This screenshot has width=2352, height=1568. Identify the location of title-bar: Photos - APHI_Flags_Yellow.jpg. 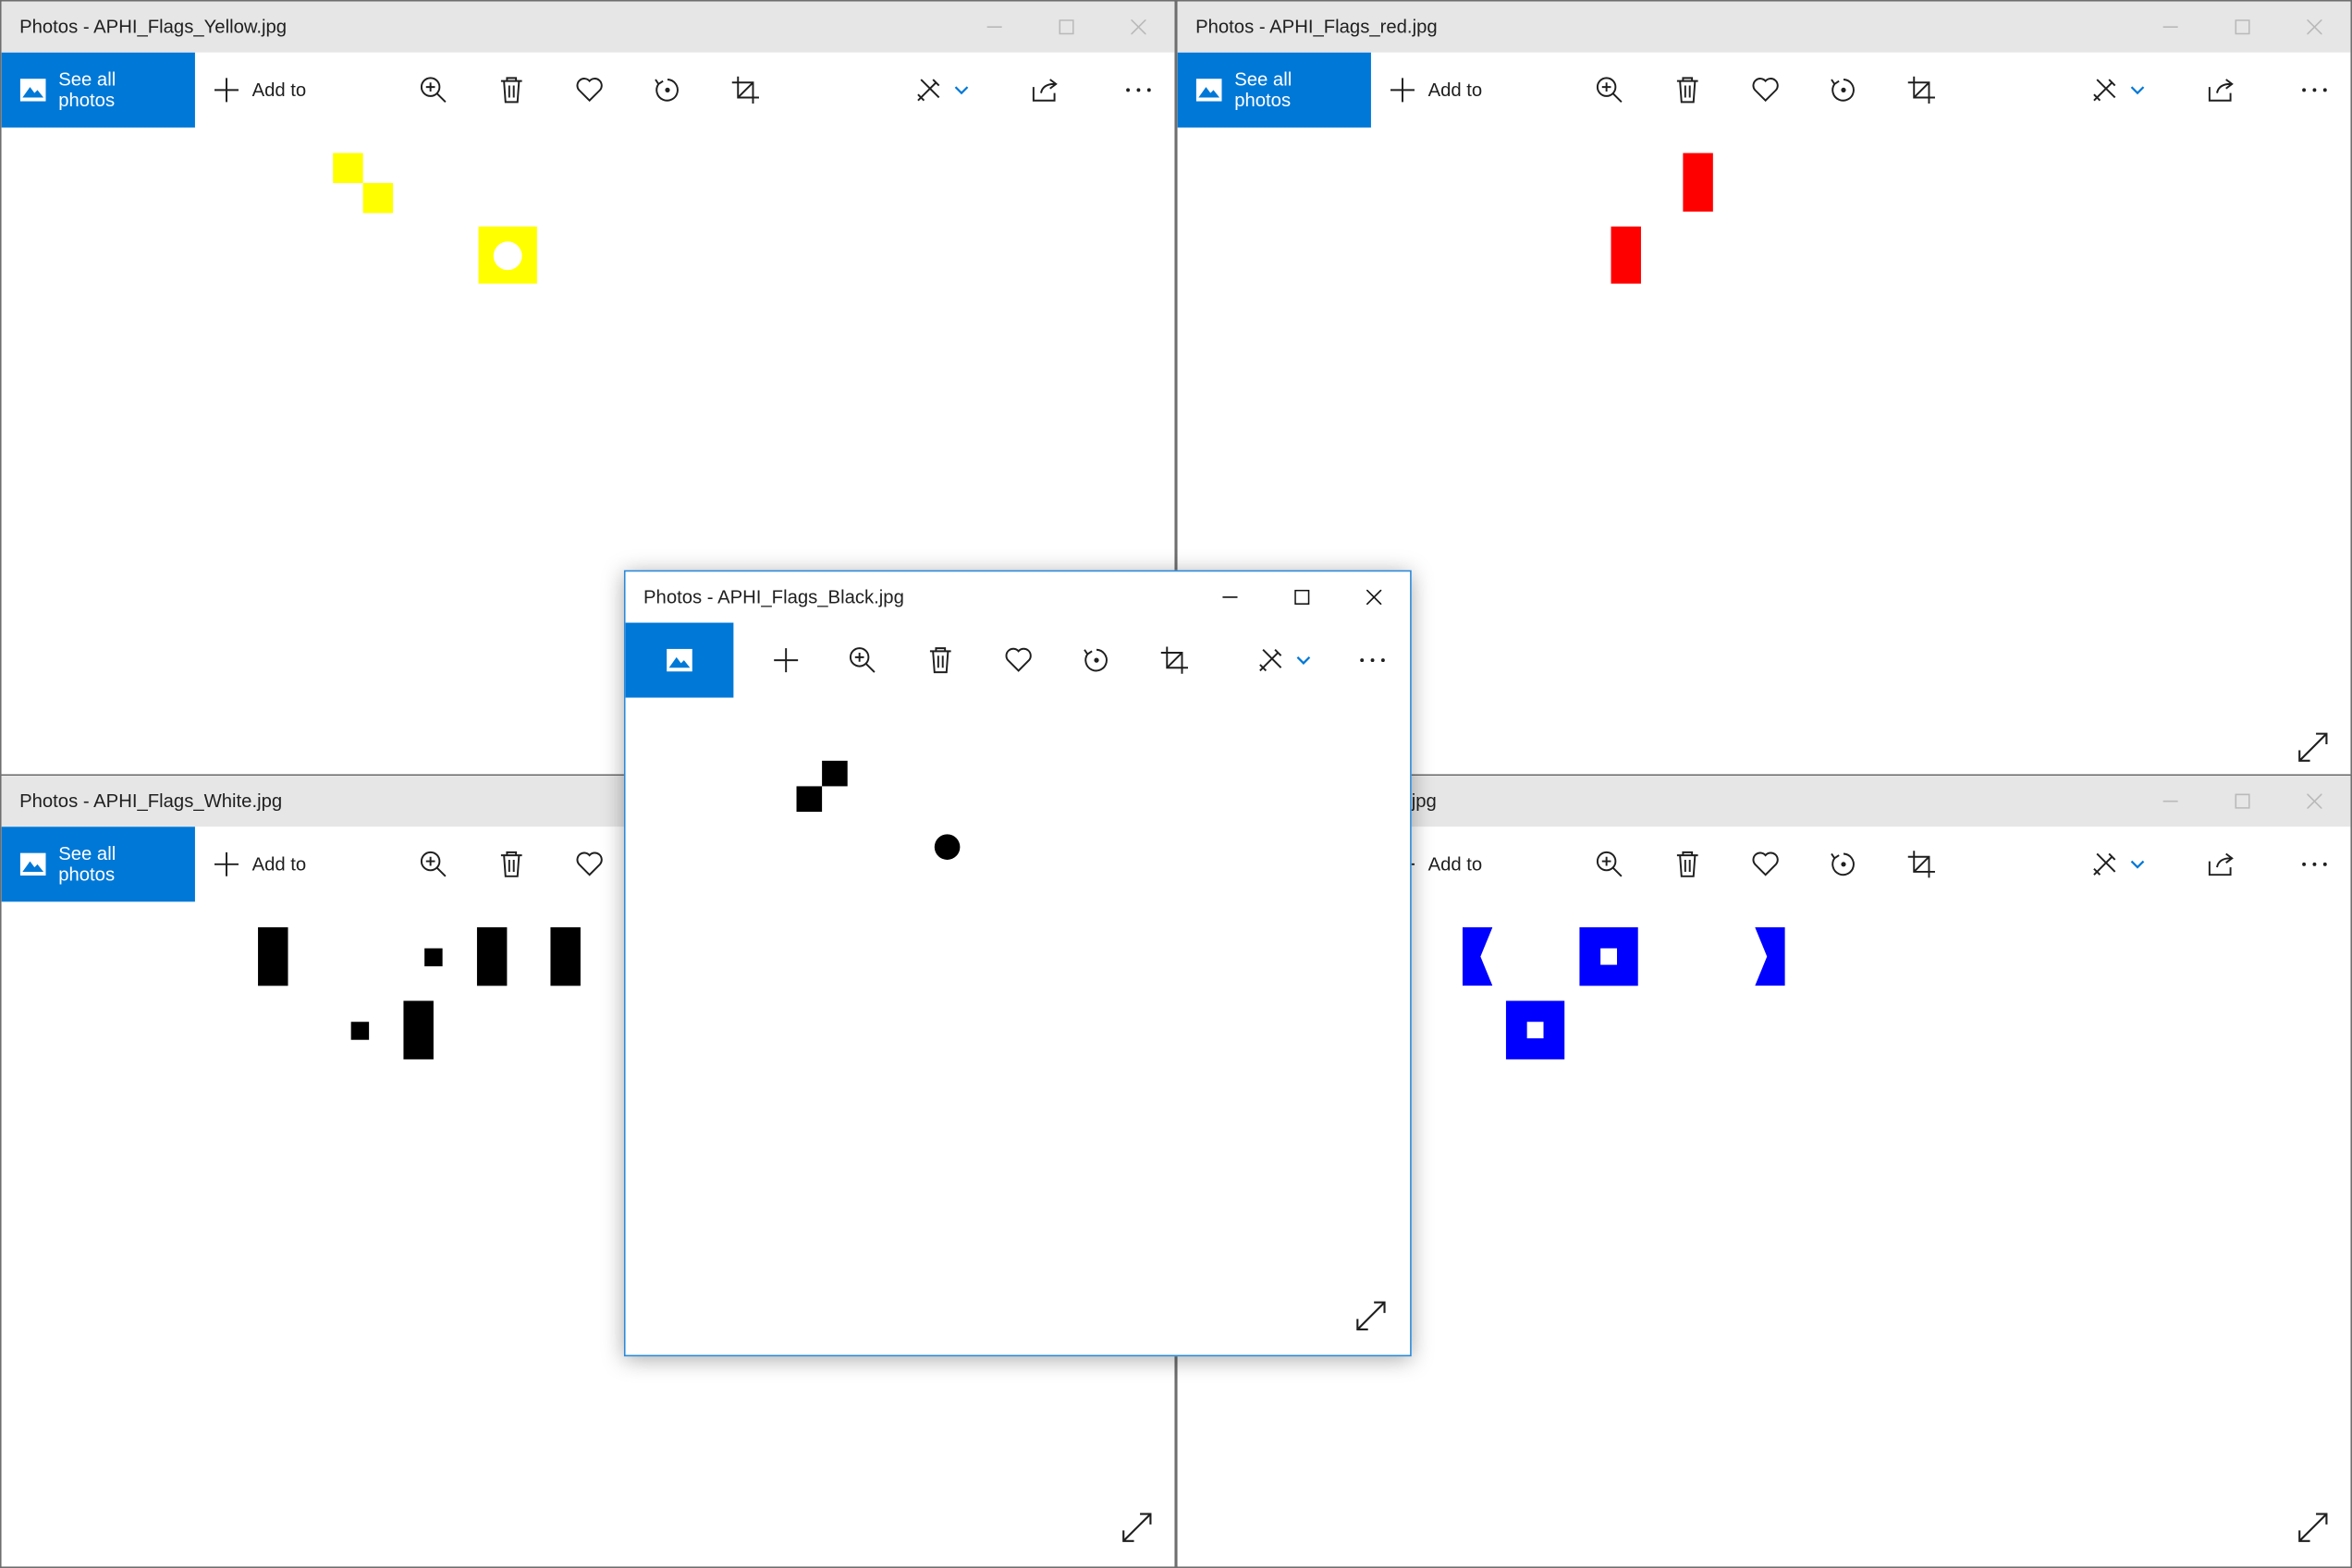
(588, 27).